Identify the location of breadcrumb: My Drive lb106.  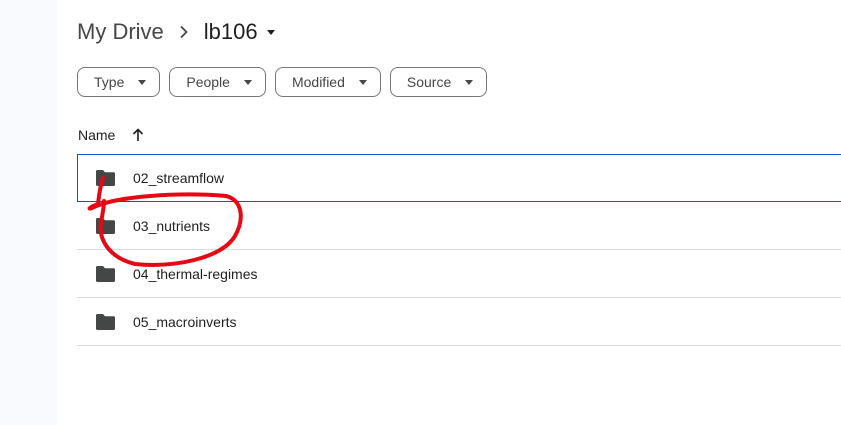
(176, 32).